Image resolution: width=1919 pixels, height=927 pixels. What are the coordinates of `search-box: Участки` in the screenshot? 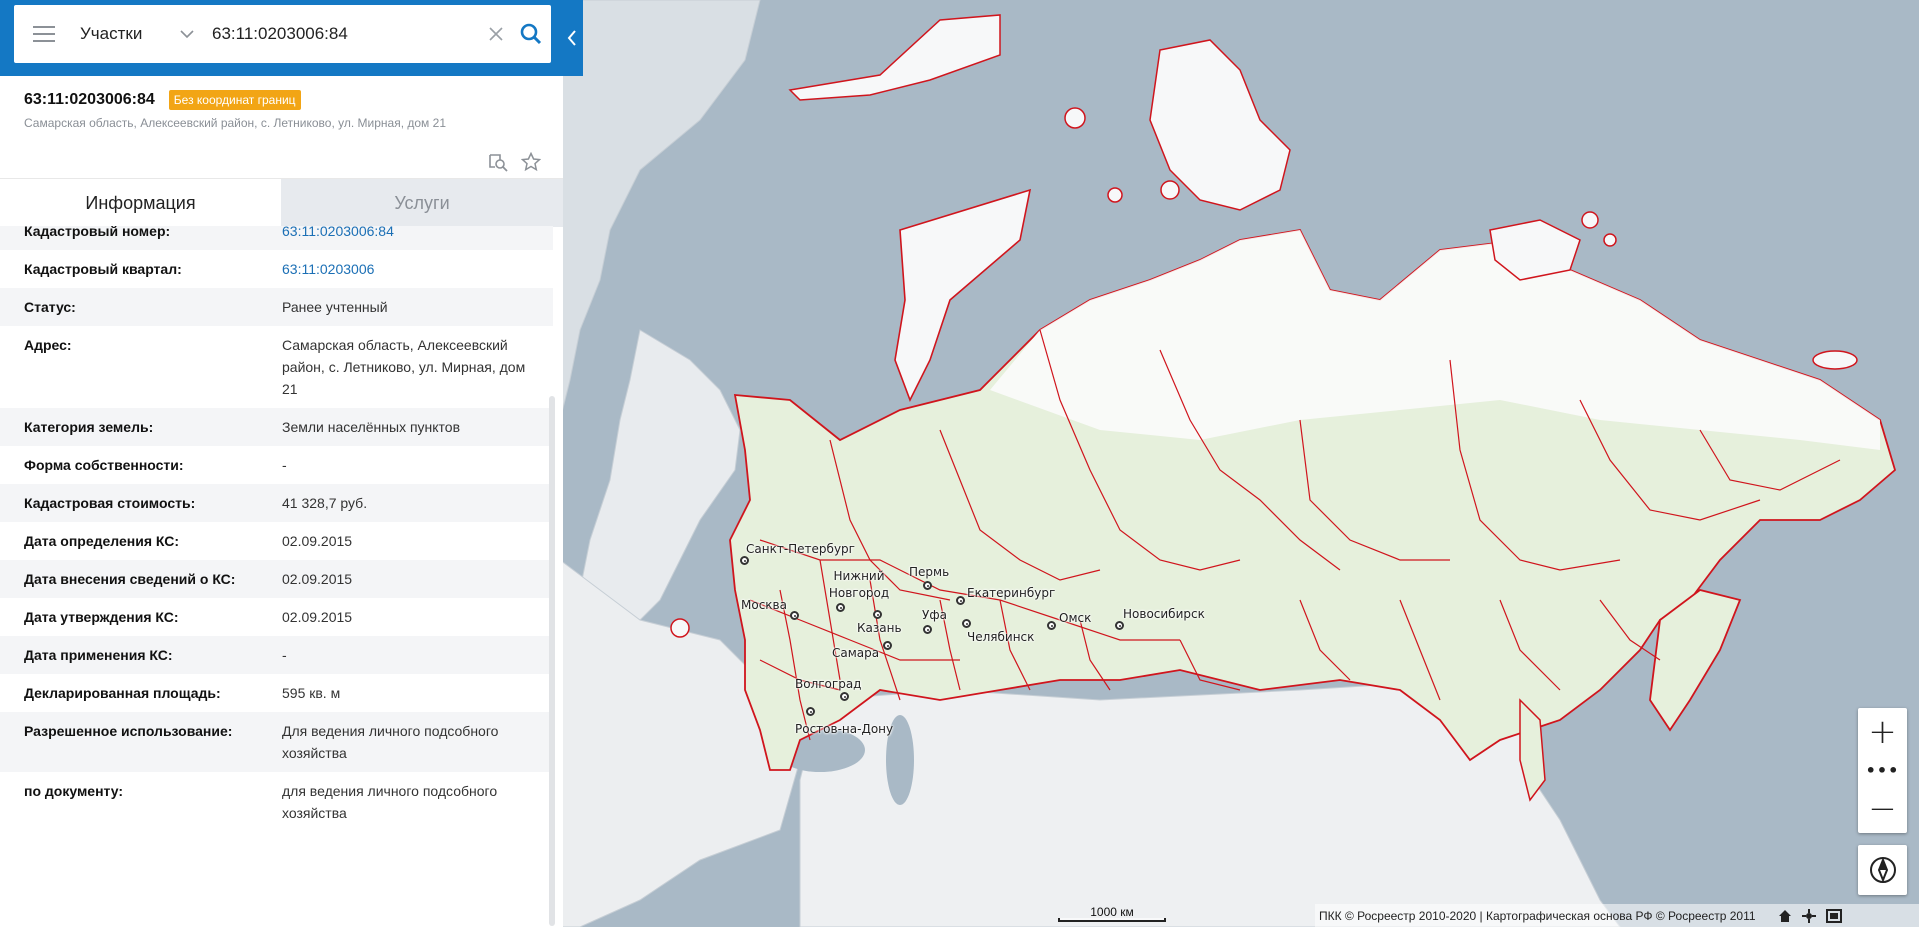 It's located at (282, 34).